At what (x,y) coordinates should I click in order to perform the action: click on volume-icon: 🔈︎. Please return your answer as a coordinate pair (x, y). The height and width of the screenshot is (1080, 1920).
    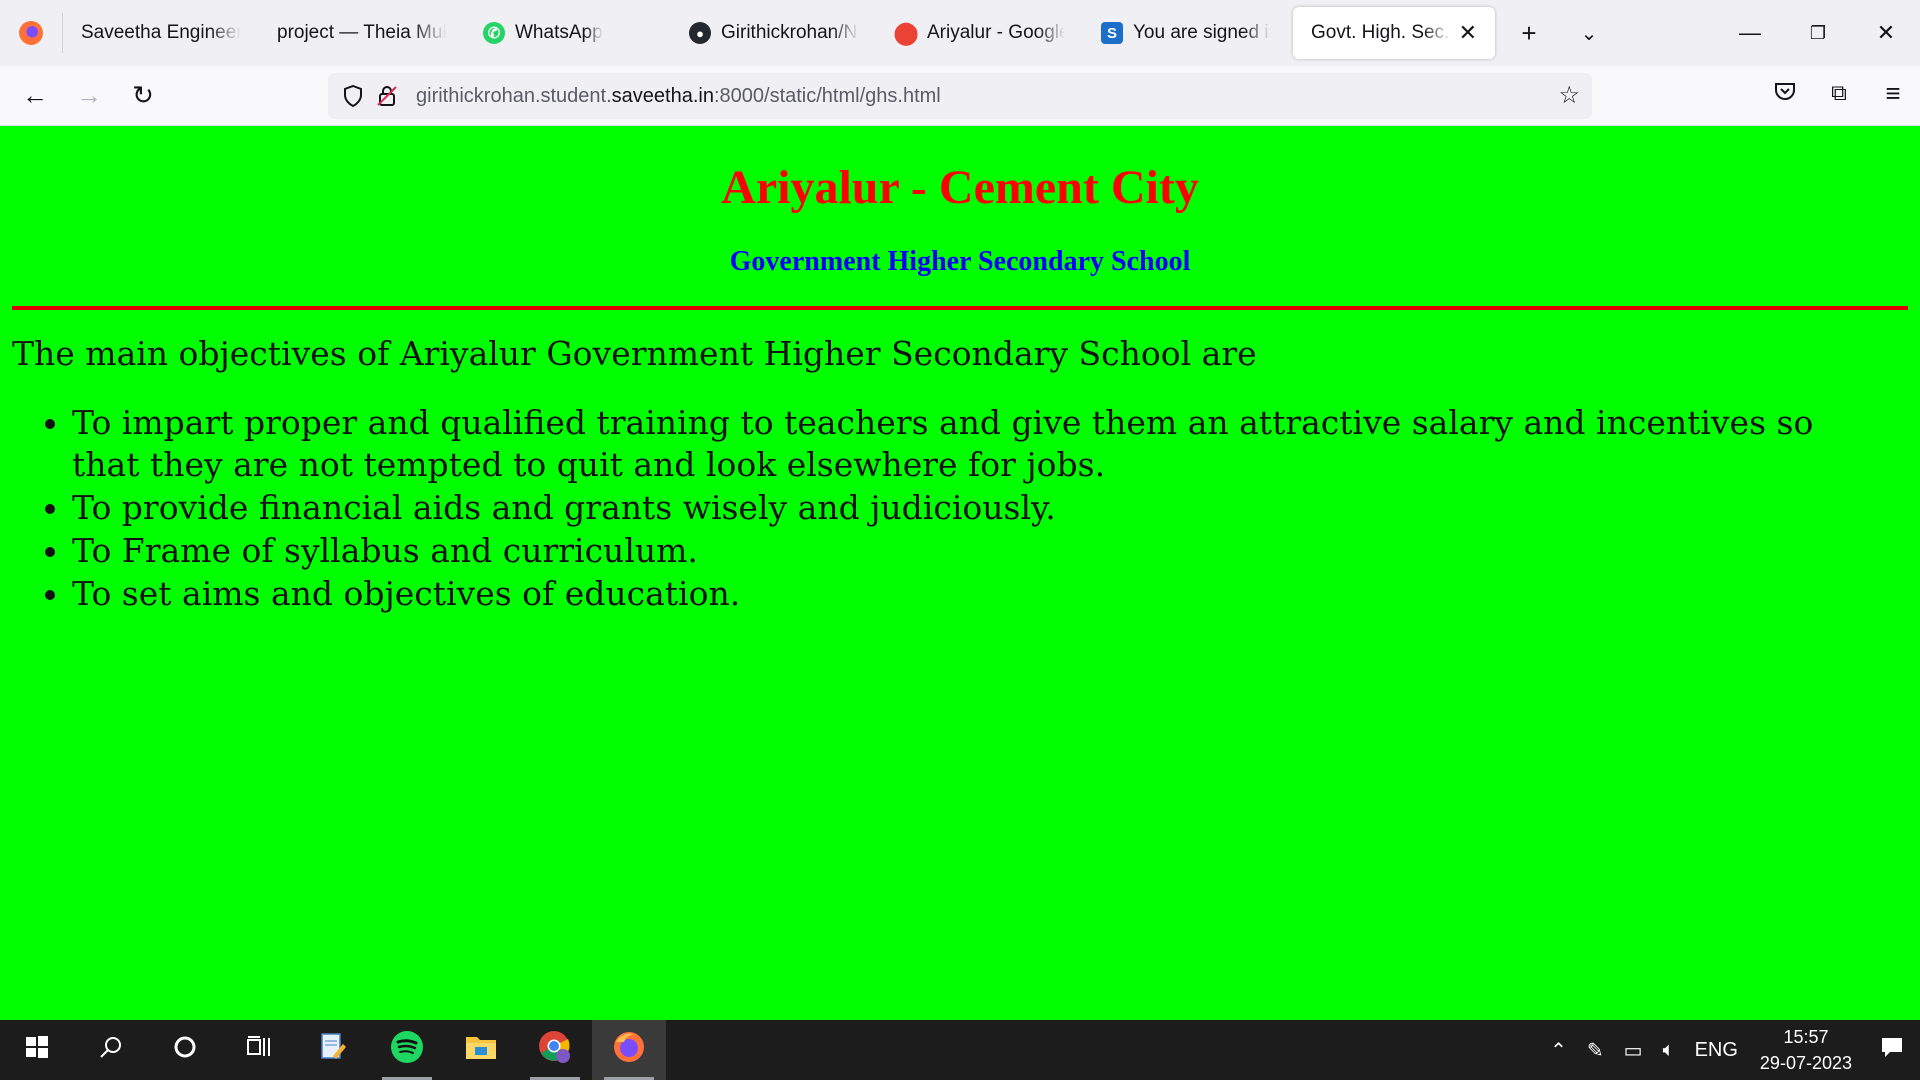
    Looking at the image, I should click on (1669, 1050).